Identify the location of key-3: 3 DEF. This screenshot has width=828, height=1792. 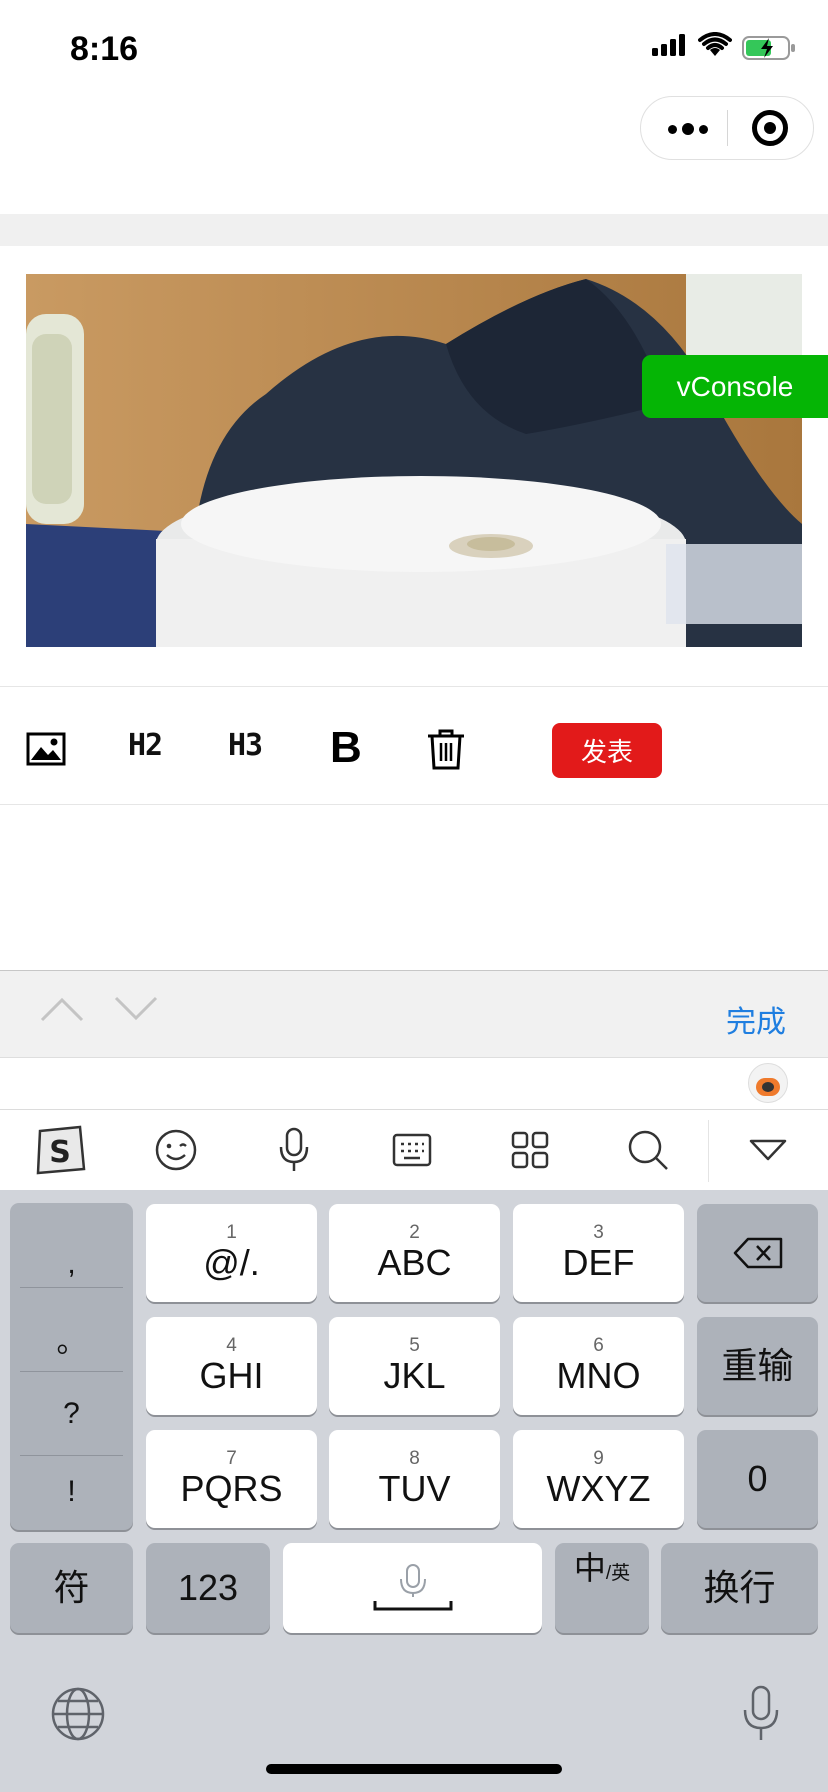
(598, 1253).